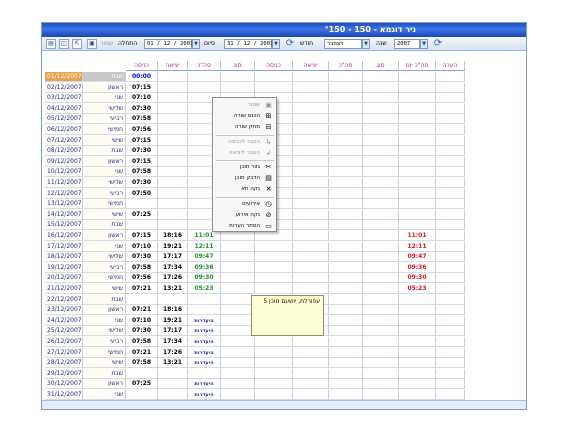 Image resolution: width=567 pixels, height=431 pixels. I want to click on weekday-cell: שני, so click(104, 98).